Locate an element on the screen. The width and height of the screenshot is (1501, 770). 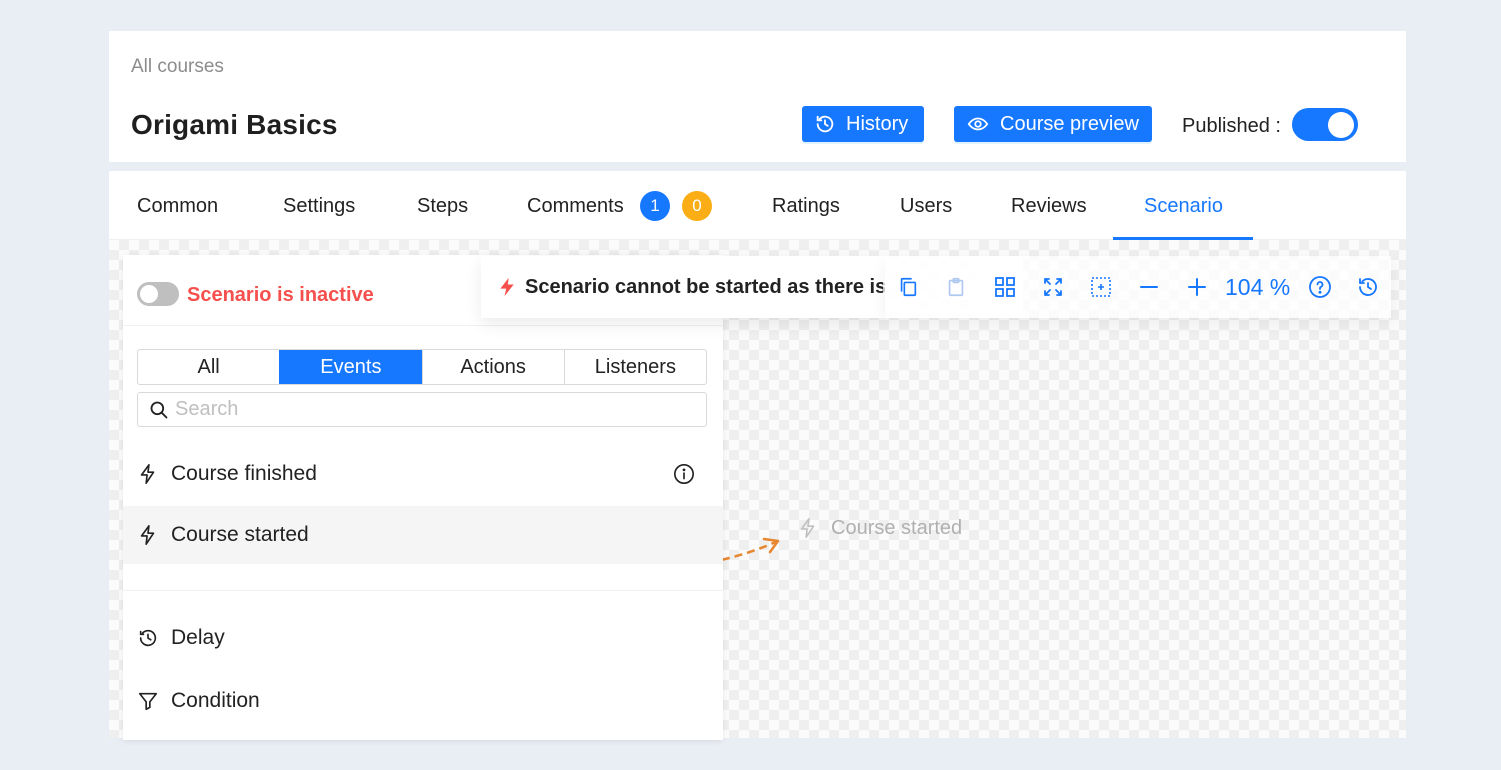
scenario-status: Scenario is inactive is located at coordinates (280, 295).